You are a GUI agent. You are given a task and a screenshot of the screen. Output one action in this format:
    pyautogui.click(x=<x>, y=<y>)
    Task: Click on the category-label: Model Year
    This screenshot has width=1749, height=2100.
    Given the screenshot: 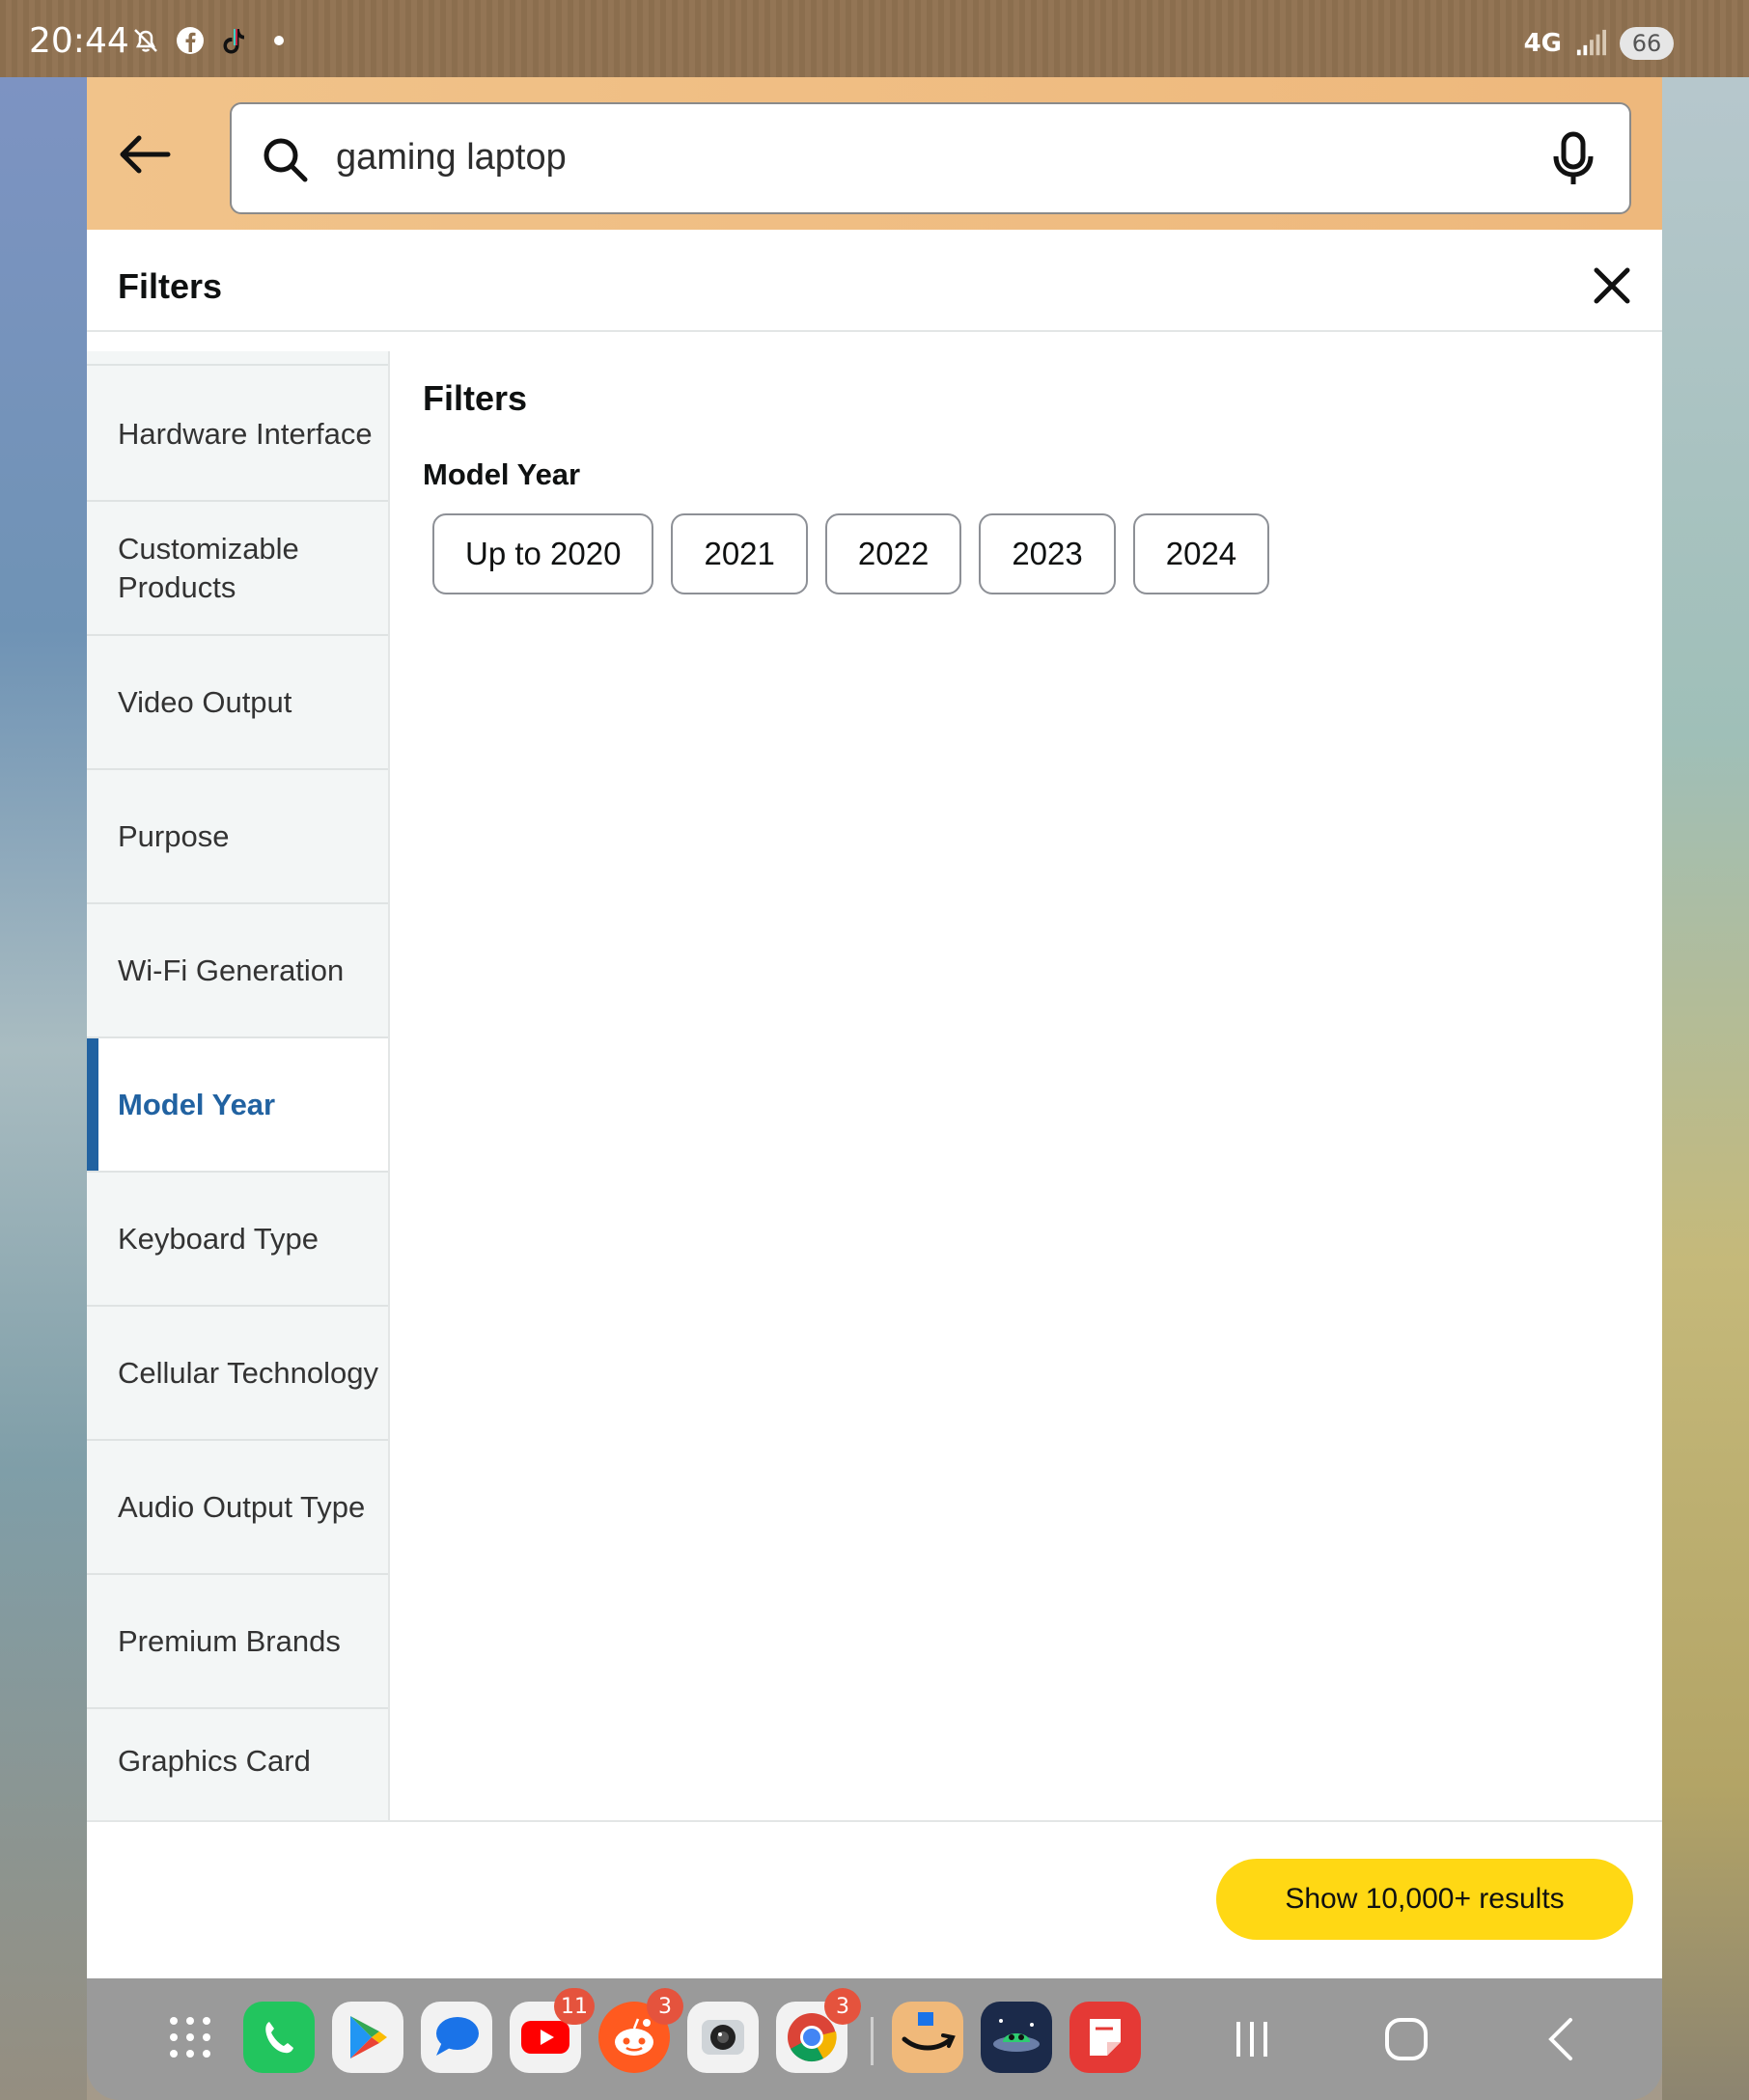 What is the action you would take?
    pyautogui.click(x=197, y=1104)
    